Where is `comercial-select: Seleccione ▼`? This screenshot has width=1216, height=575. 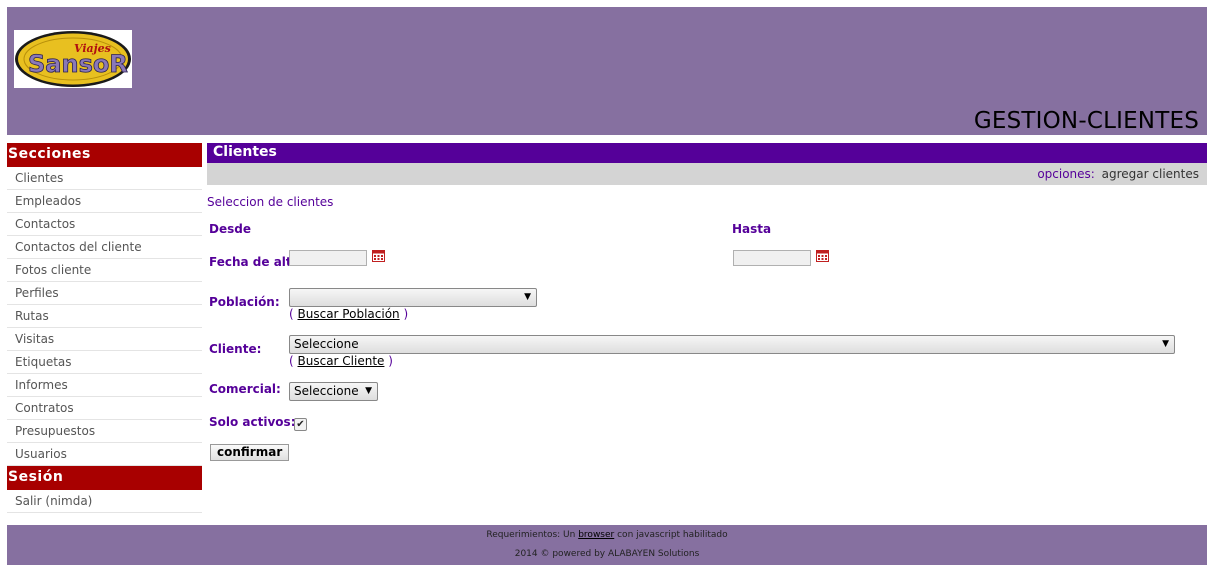
comercial-select: Seleccione ▼ is located at coordinates (333, 391).